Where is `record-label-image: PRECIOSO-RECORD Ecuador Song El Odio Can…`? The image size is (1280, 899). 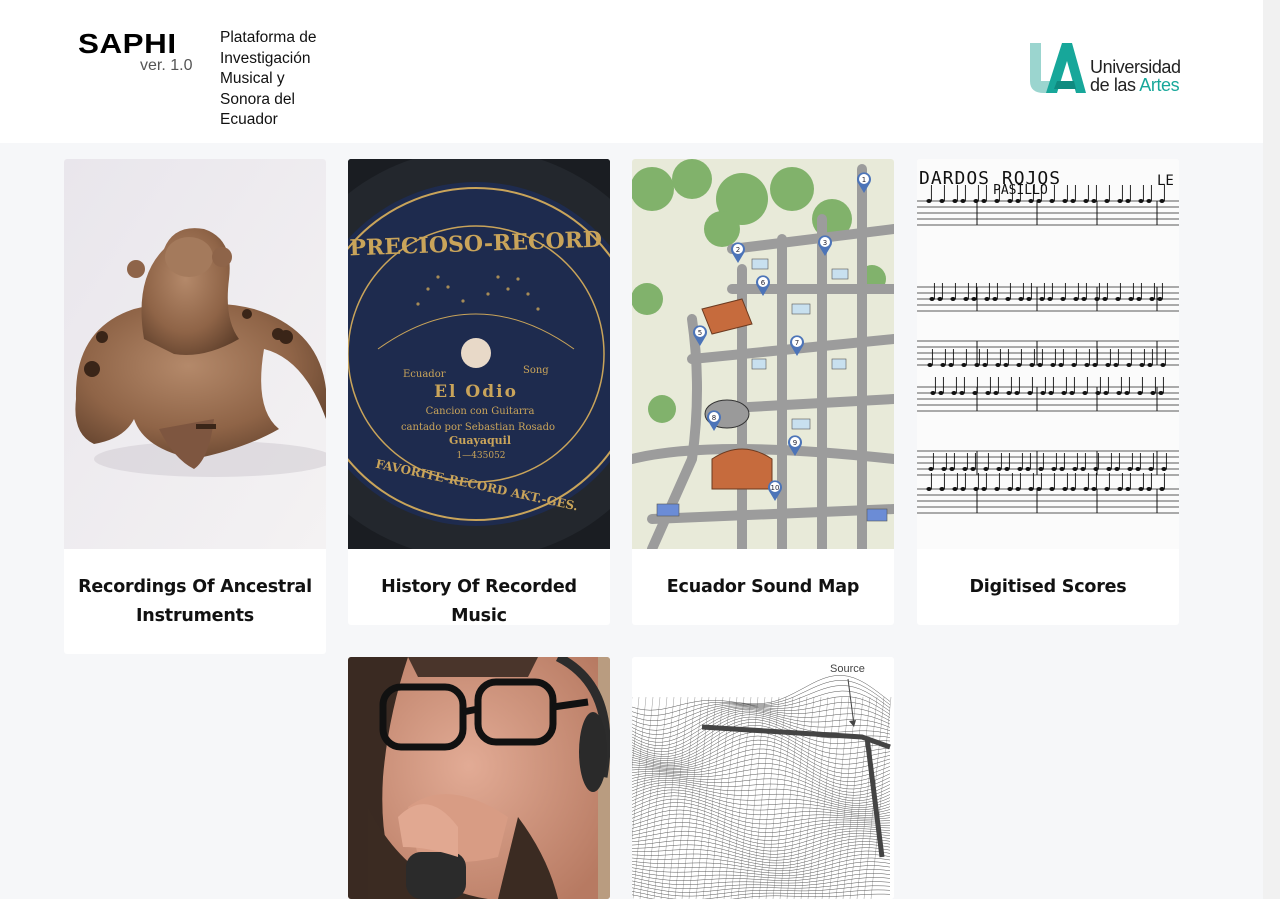
record-label-image: PRECIOSO-RECORD Ecuador Song El Odio Can… is located at coordinates (479, 354).